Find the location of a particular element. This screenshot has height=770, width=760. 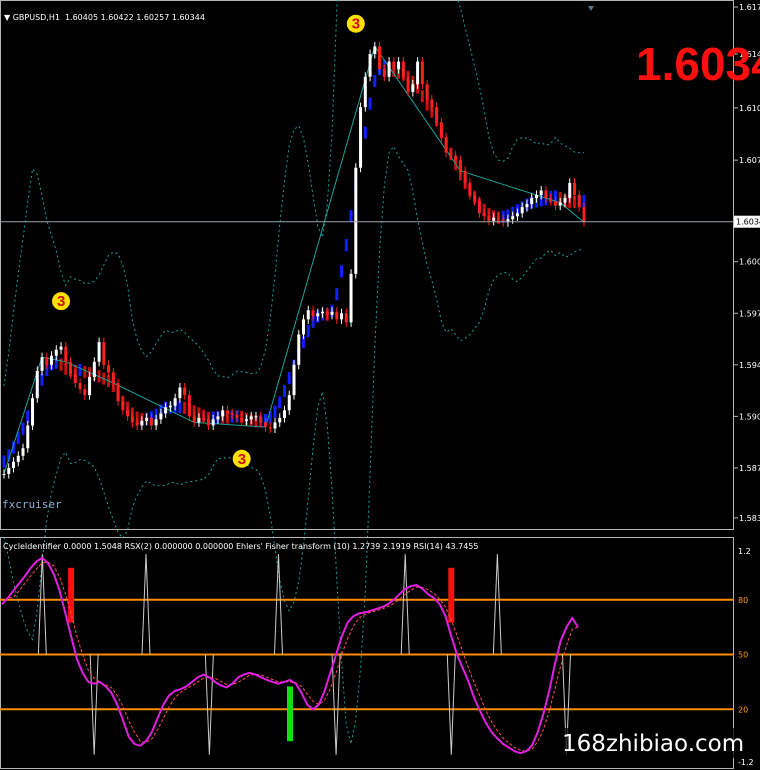

price-tick-label: 1.59740 is located at coordinates (749, 313).